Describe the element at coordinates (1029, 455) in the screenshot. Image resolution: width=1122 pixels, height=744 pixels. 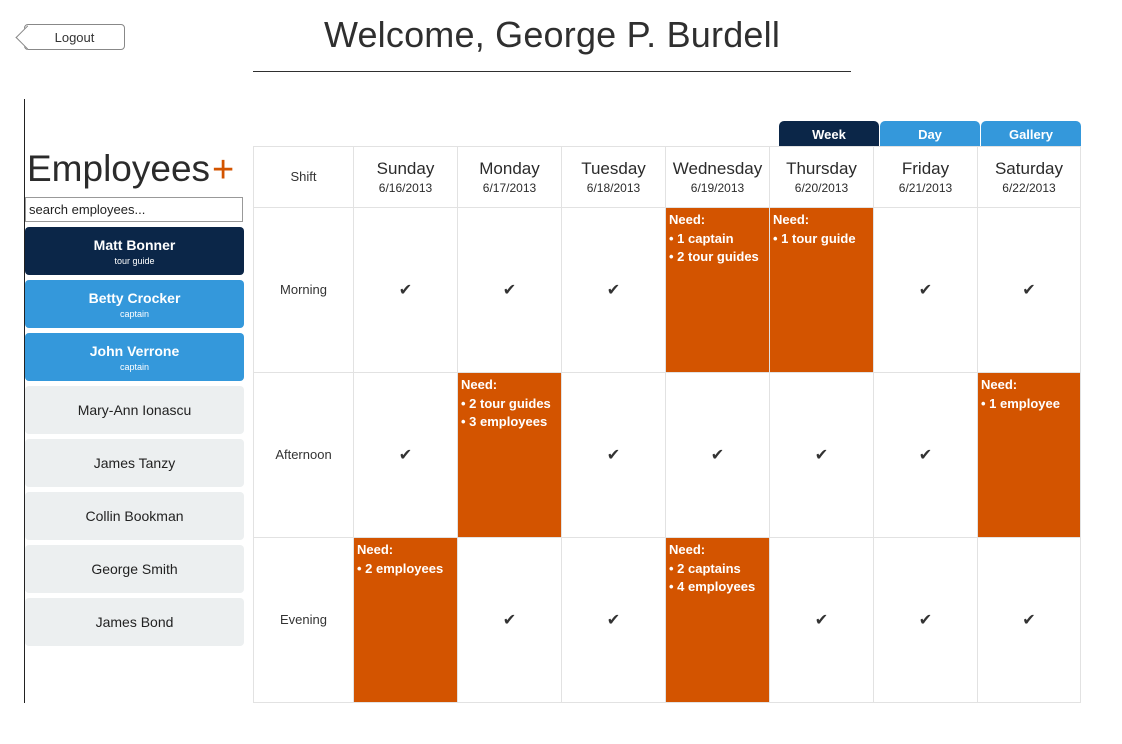
I see `shift-cell-need: Need: 1 employee` at that location.